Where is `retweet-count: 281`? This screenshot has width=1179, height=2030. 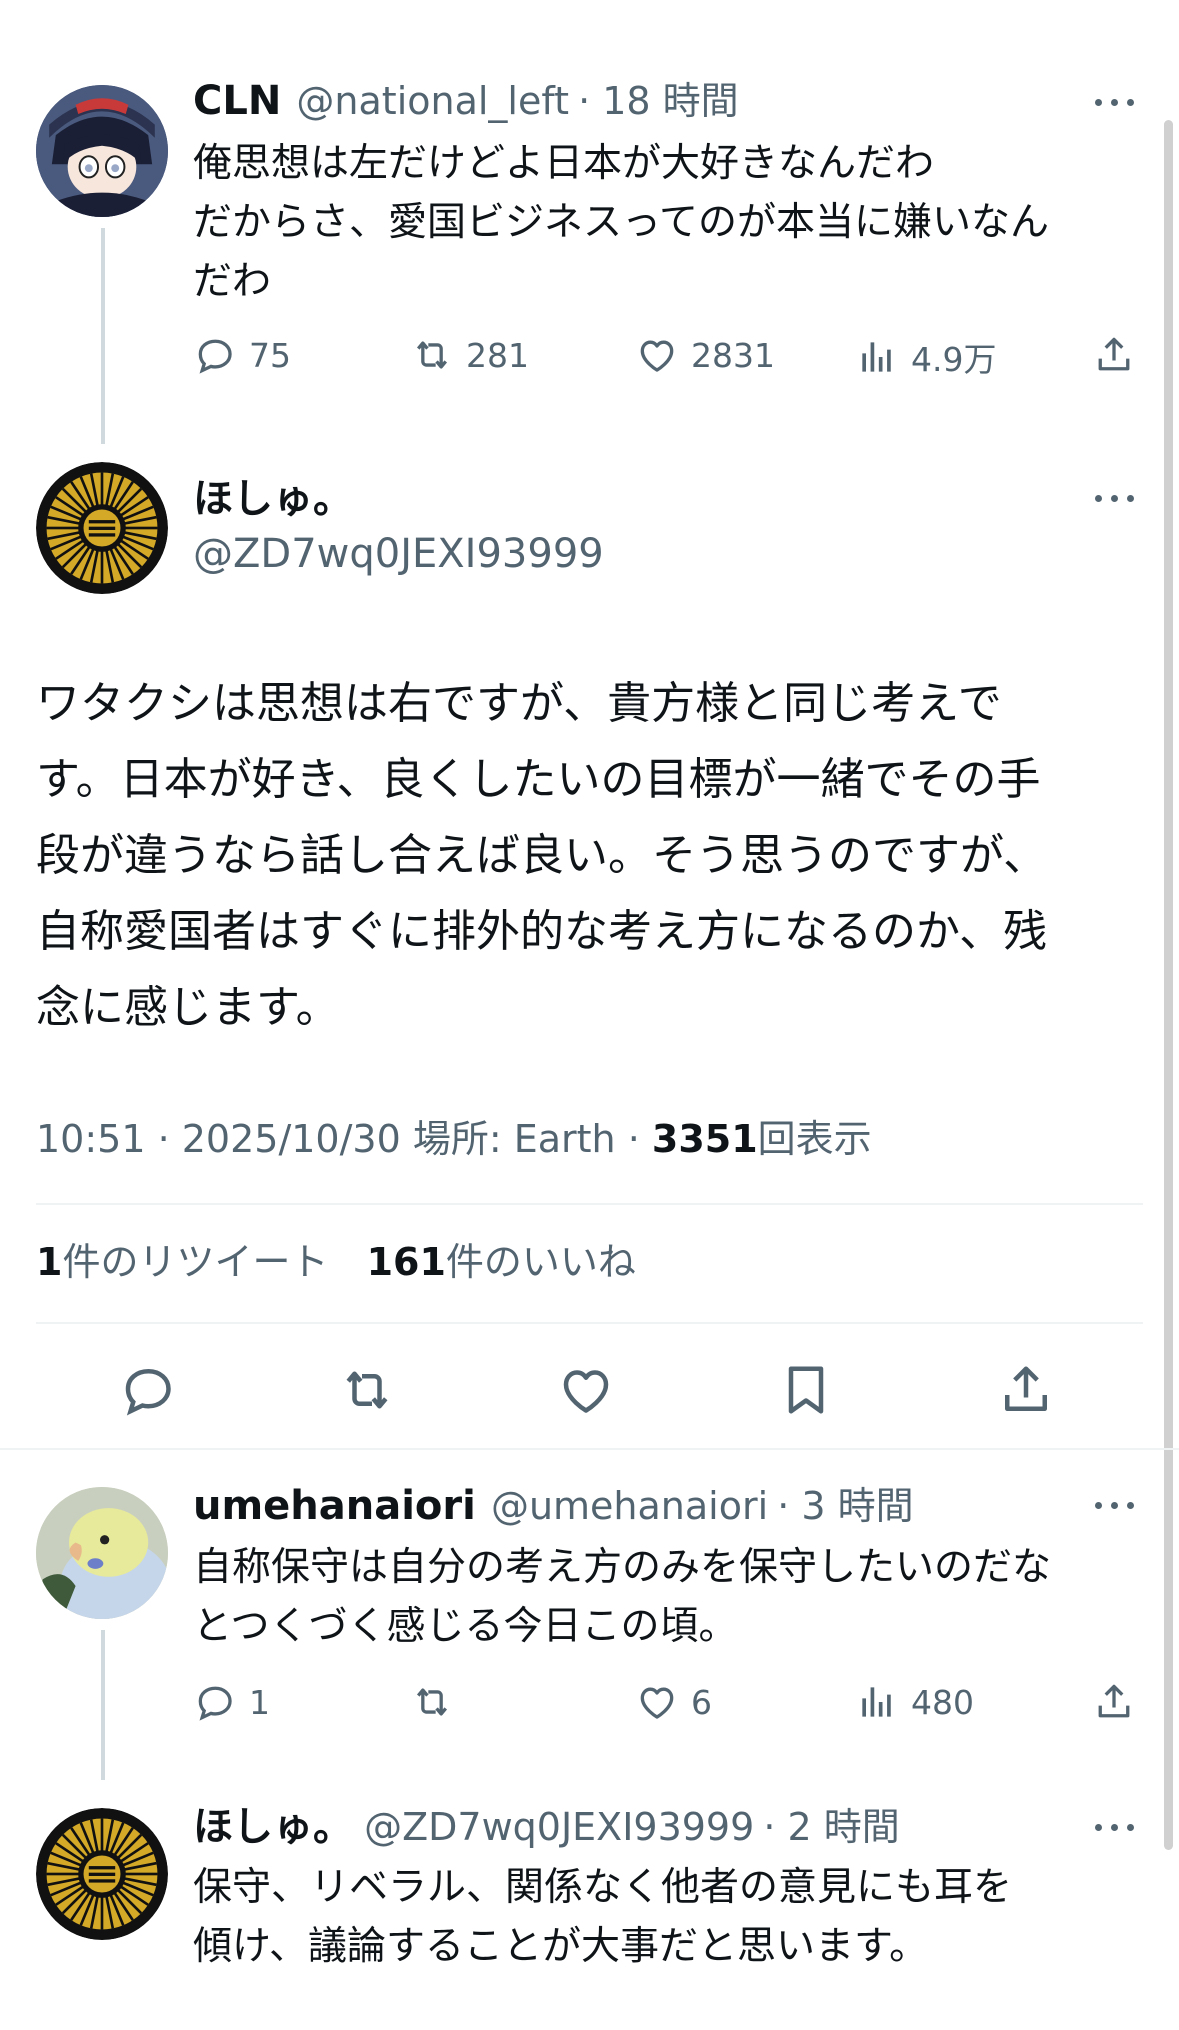 retweet-count: 281 is located at coordinates (497, 355).